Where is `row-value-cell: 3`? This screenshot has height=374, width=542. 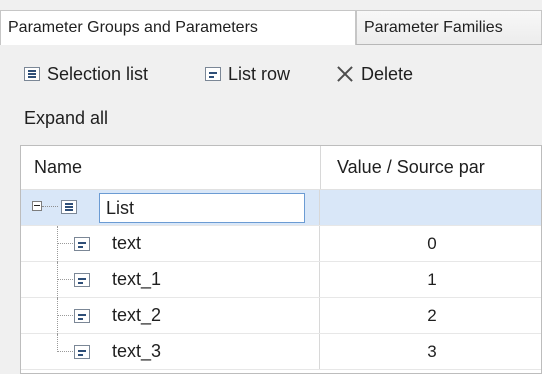 row-value-cell: 3 is located at coordinates (431, 351).